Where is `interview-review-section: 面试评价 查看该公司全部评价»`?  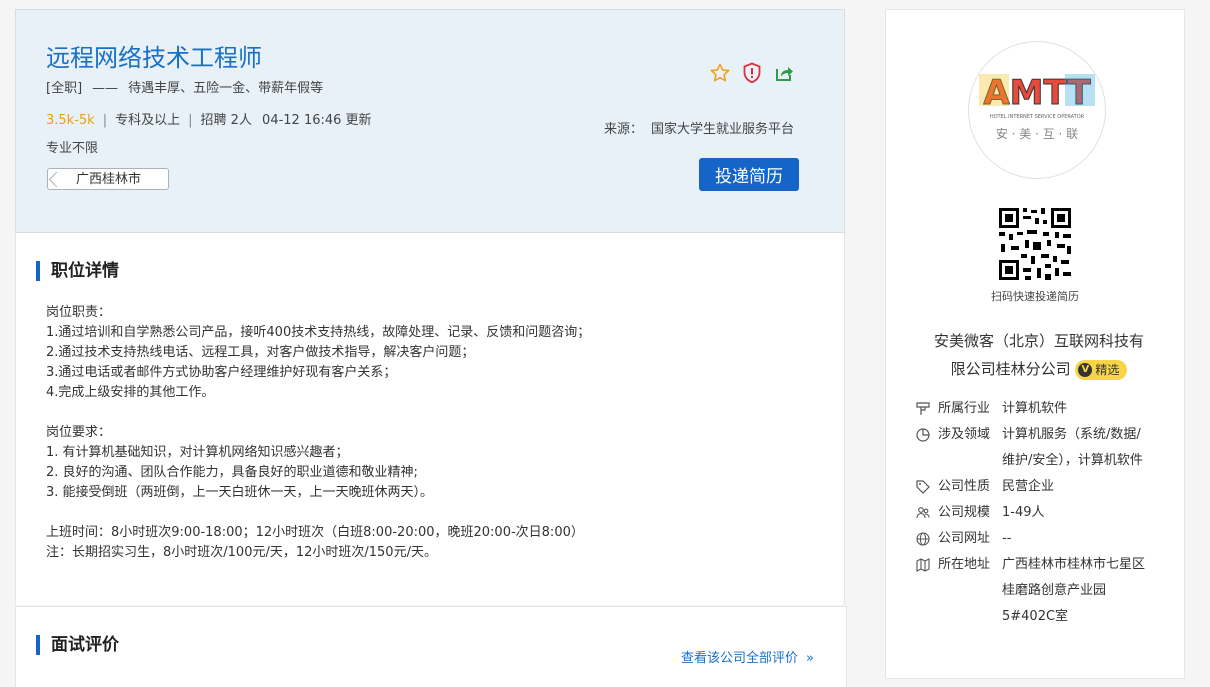 interview-review-section: 面试评价 查看该公司全部评价» is located at coordinates (431, 646).